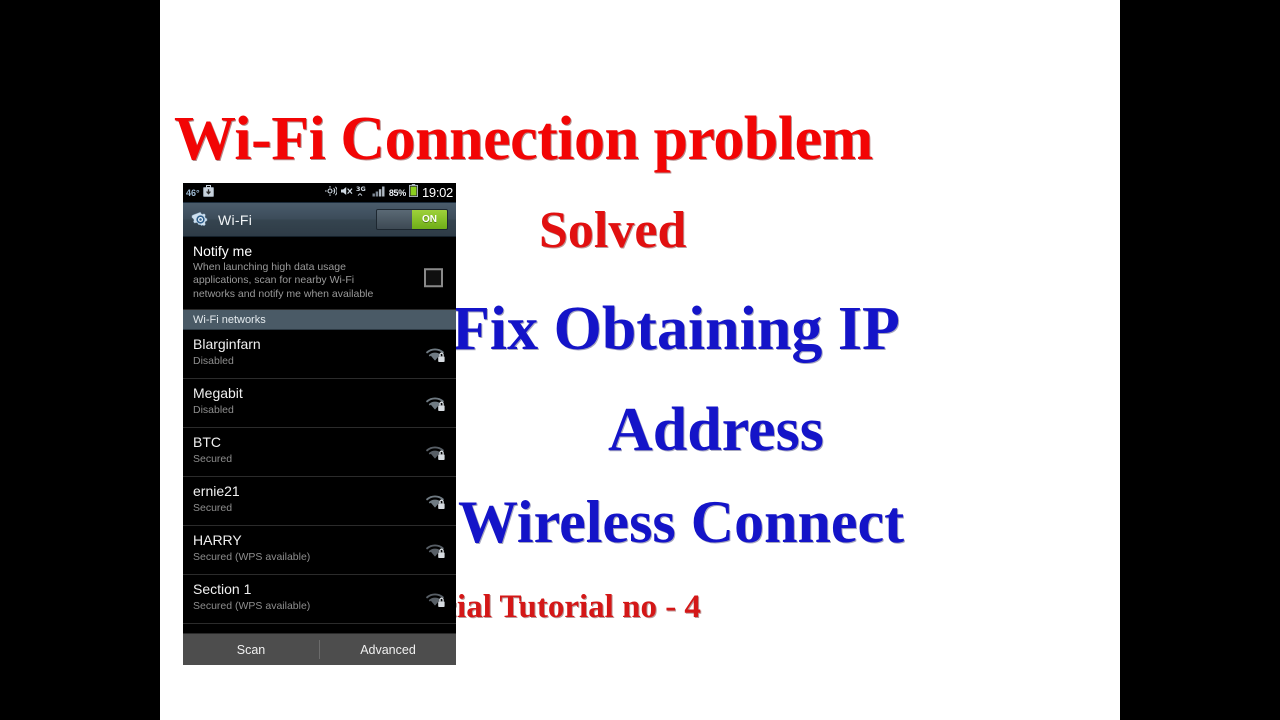  Describe the element at coordinates (200, 219) in the screenshot. I see `gear-icon` at that location.